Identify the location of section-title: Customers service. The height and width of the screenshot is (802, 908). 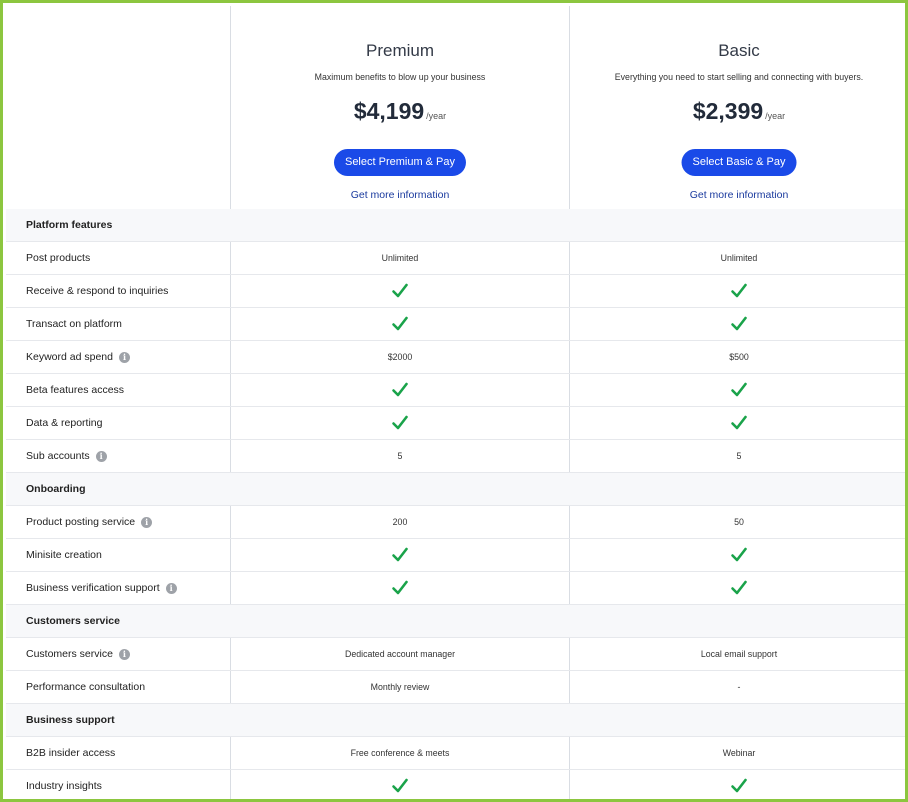
(73, 621).